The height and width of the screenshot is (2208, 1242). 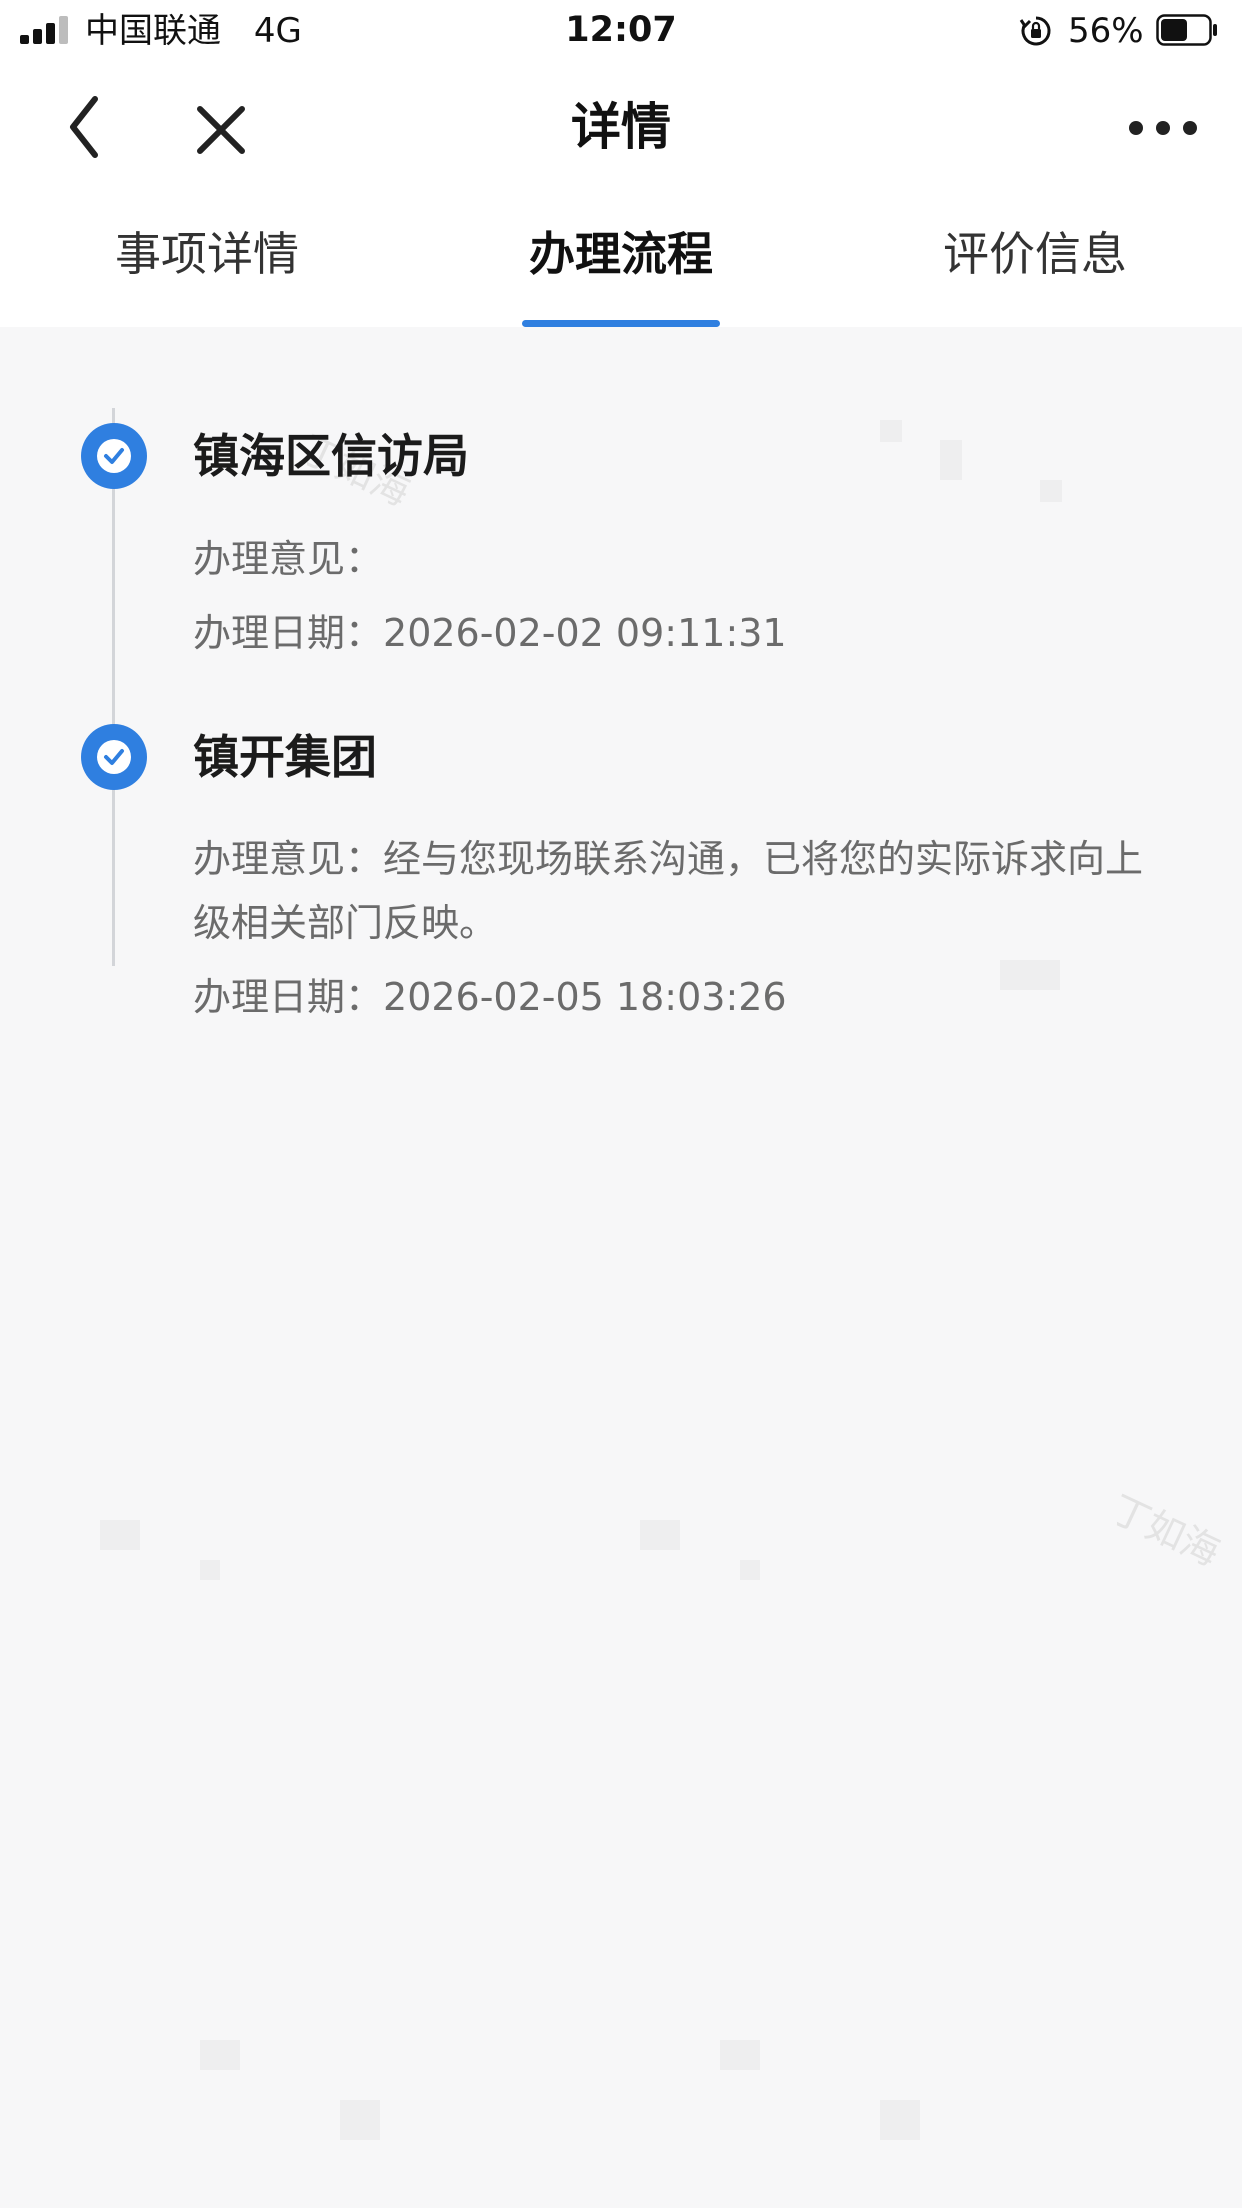 I want to click on timeline-connector, so click(x=113, y=687).